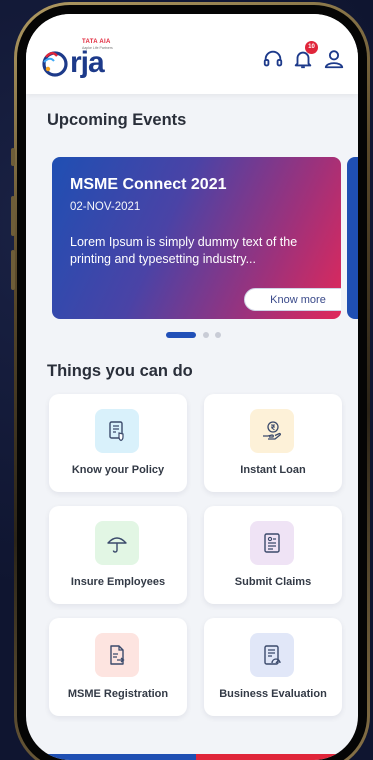 This screenshot has width=373, height=760. I want to click on brand-bar-red, so click(277, 757).